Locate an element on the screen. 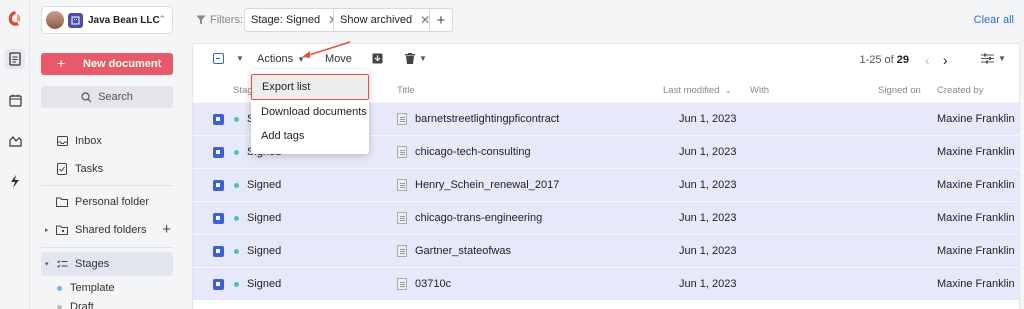  search-button: Search is located at coordinates (107, 97).